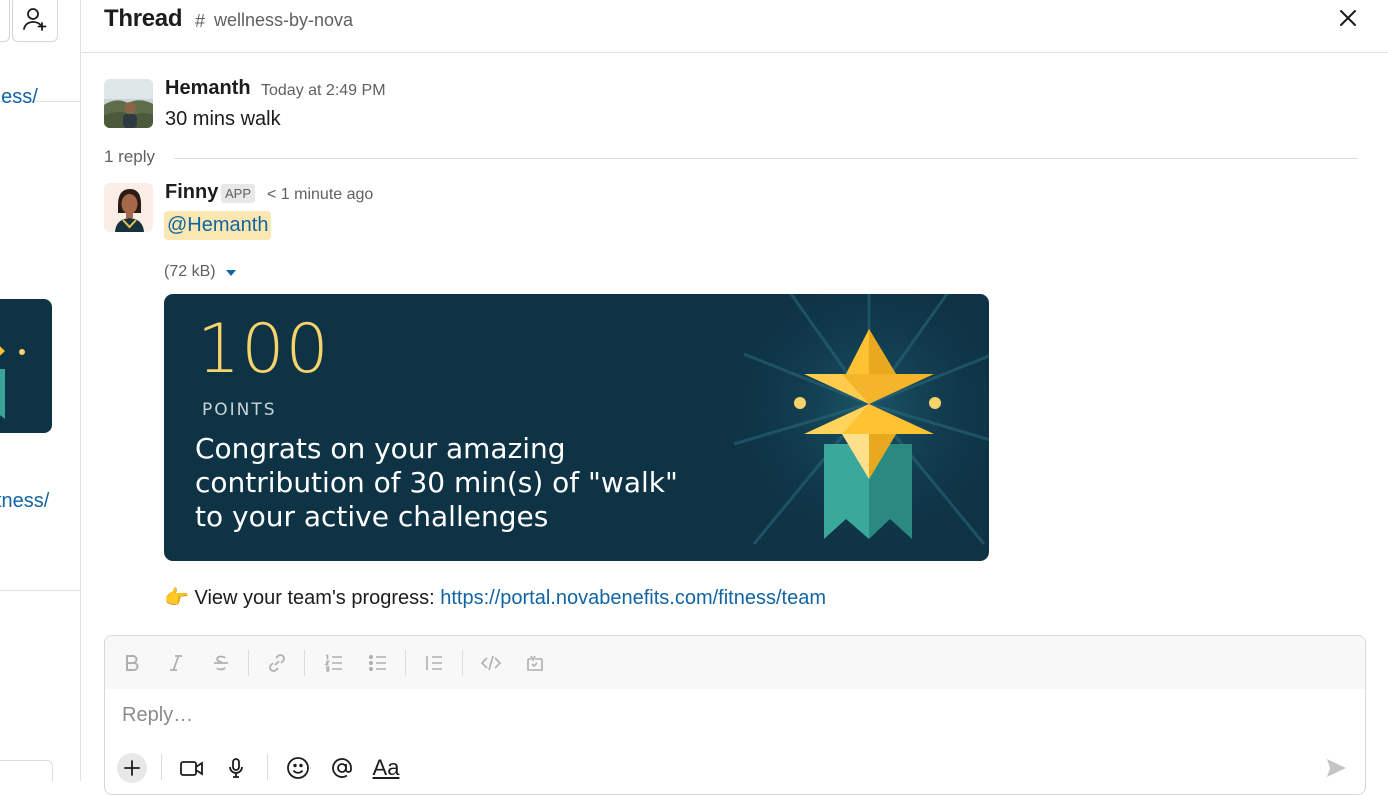 The height and width of the screenshot is (795, 1388). Describe the element at coordinates (731, 715) in the screenshot. I see `reply-input` at that location.